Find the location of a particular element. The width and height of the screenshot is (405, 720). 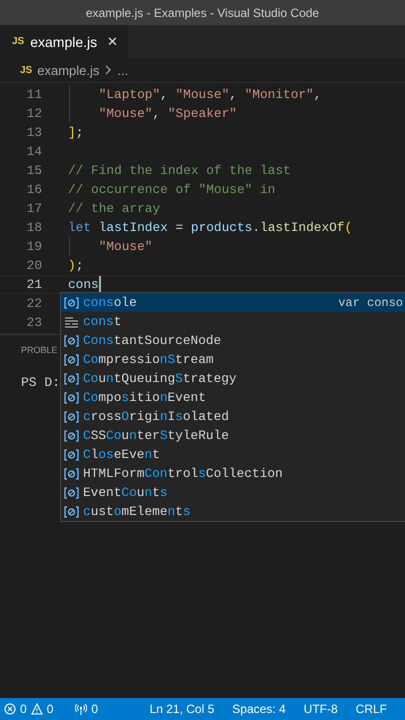

terminal-prompt: PS D: is located at coordinates (40, 382).